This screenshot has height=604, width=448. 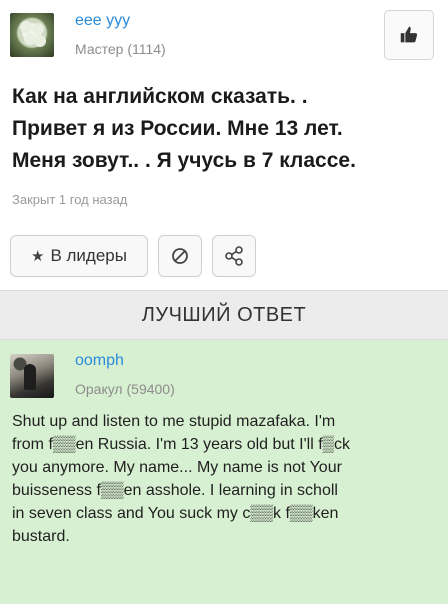 I want to click on question-status: Закрыт 1 год назад, so click(x=70, y=199).